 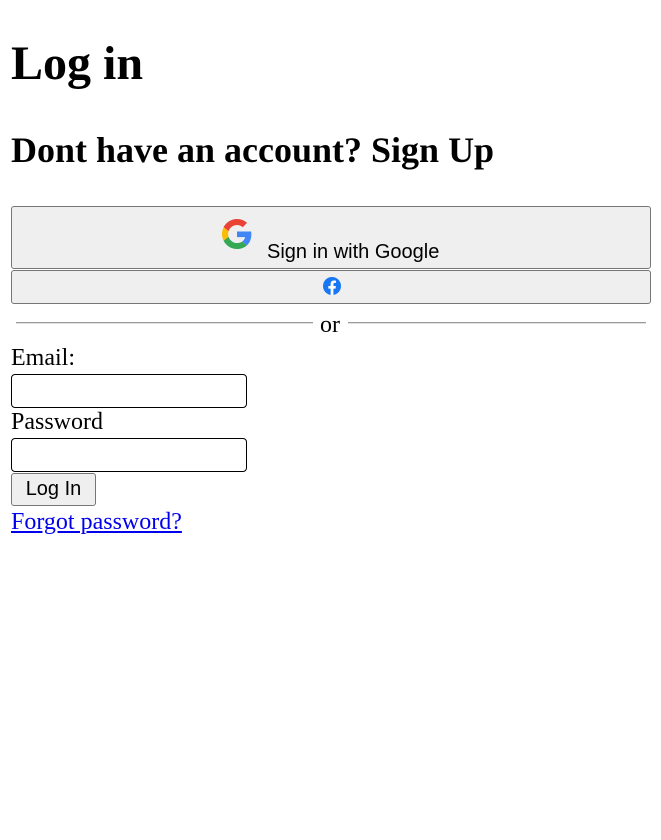 I want to click on signup-prompt: Dont have an account? Sign Up, so click(x=253, y=150).